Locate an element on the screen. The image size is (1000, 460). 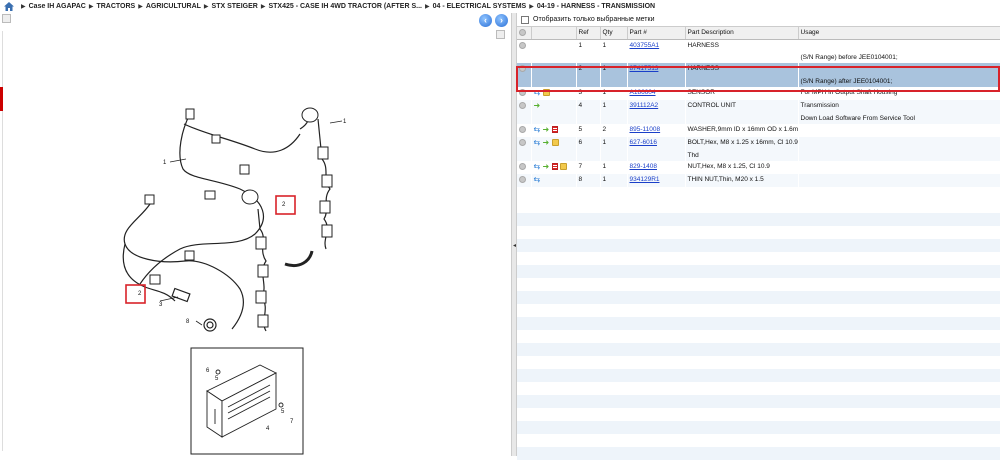
part-number-link: 895-11008 is located at coordinates (645, 129).